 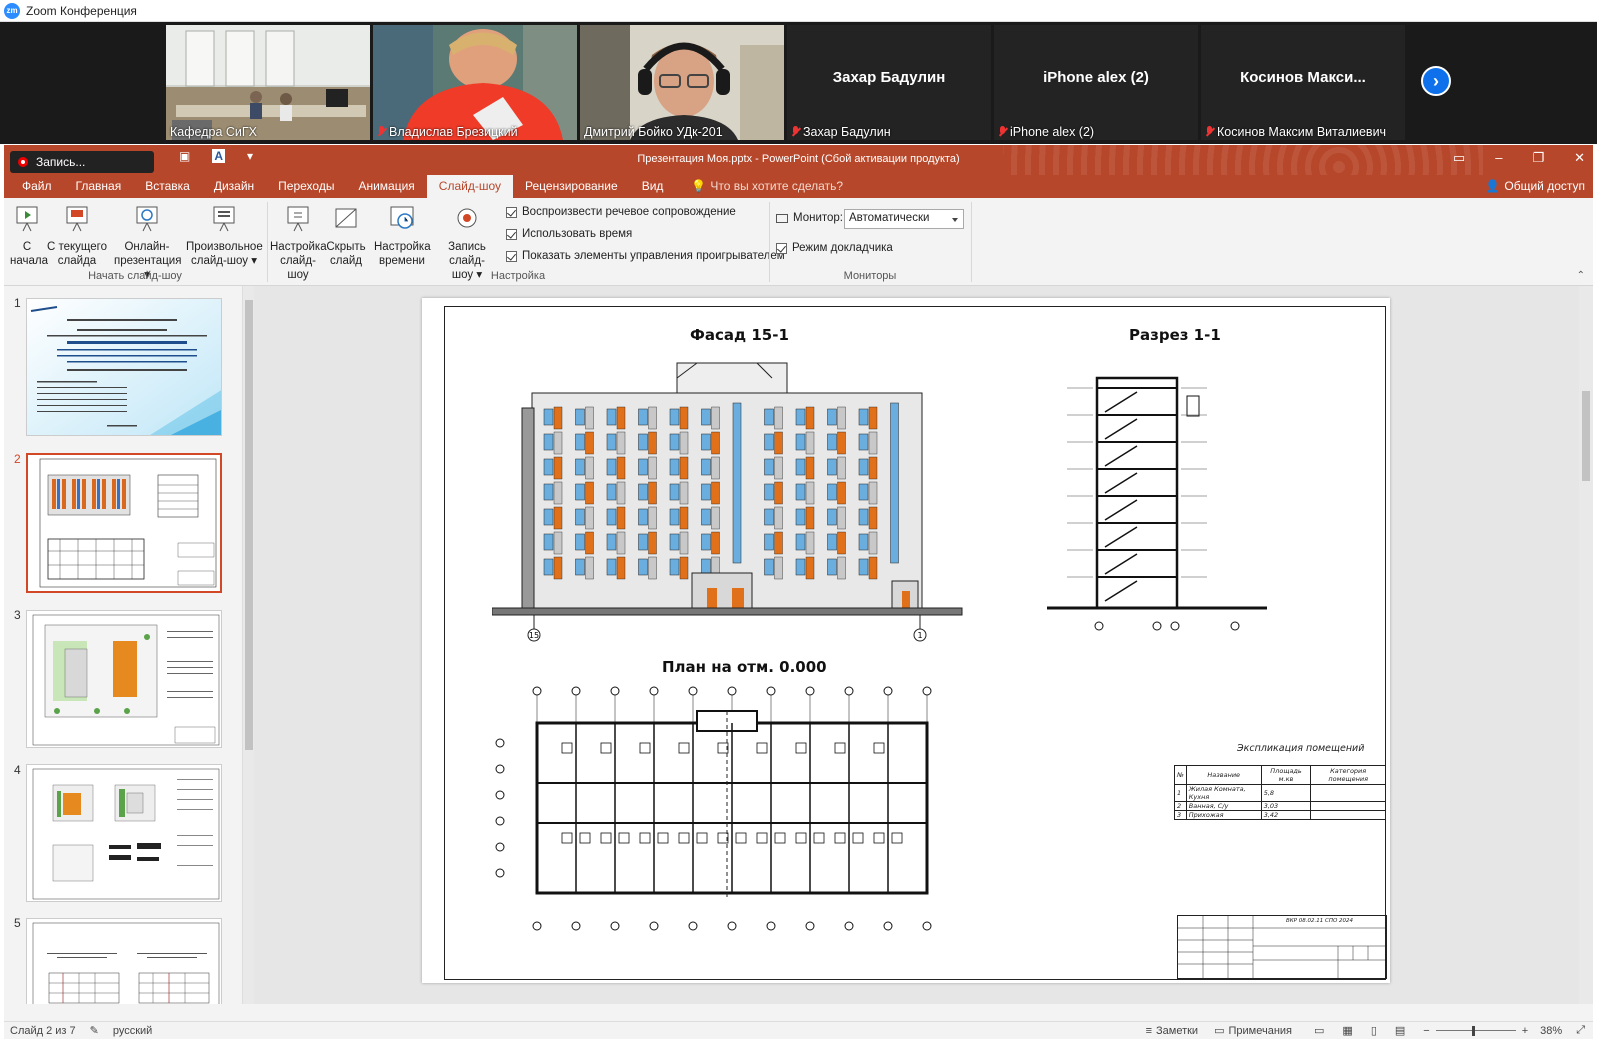 I want to click on tab-slideshow: Слайд-шоу, so click(x=470, y=186).